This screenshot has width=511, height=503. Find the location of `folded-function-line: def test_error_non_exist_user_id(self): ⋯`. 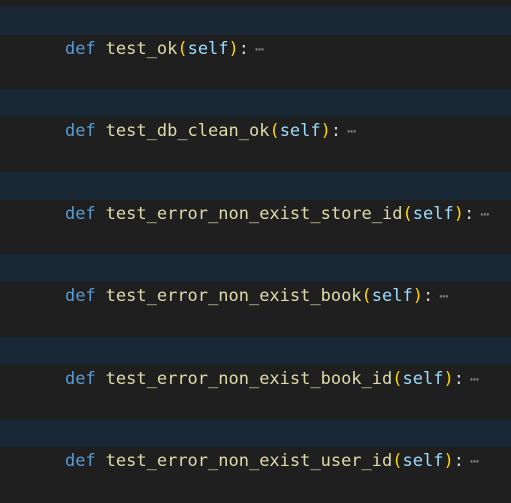

folded-function-line: def test_error_non_exist_user_id(self): ⋯ is located at coordinates (255, 445).